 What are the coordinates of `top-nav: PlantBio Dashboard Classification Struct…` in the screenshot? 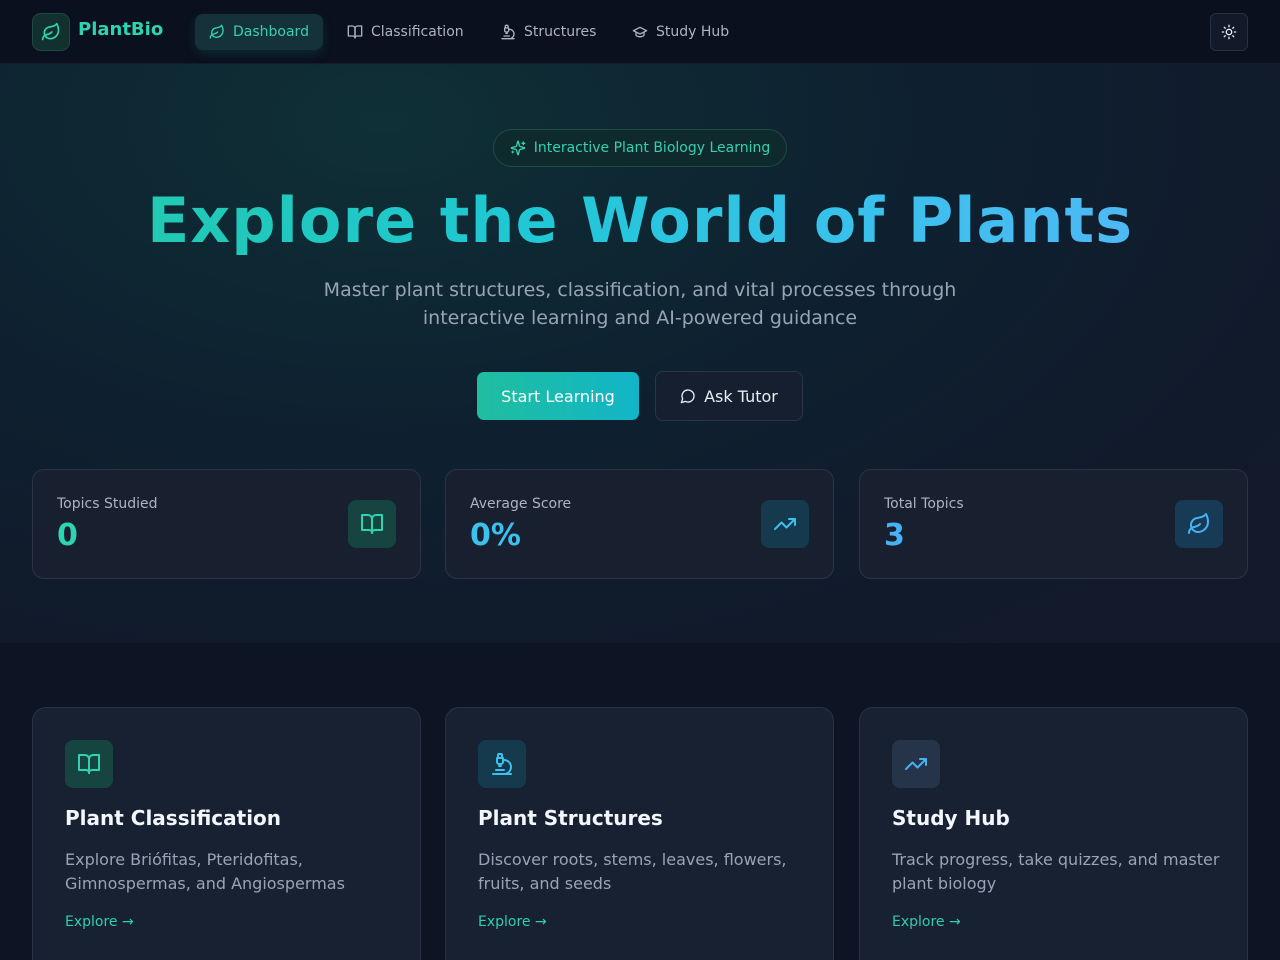 It's located at (640, 32).